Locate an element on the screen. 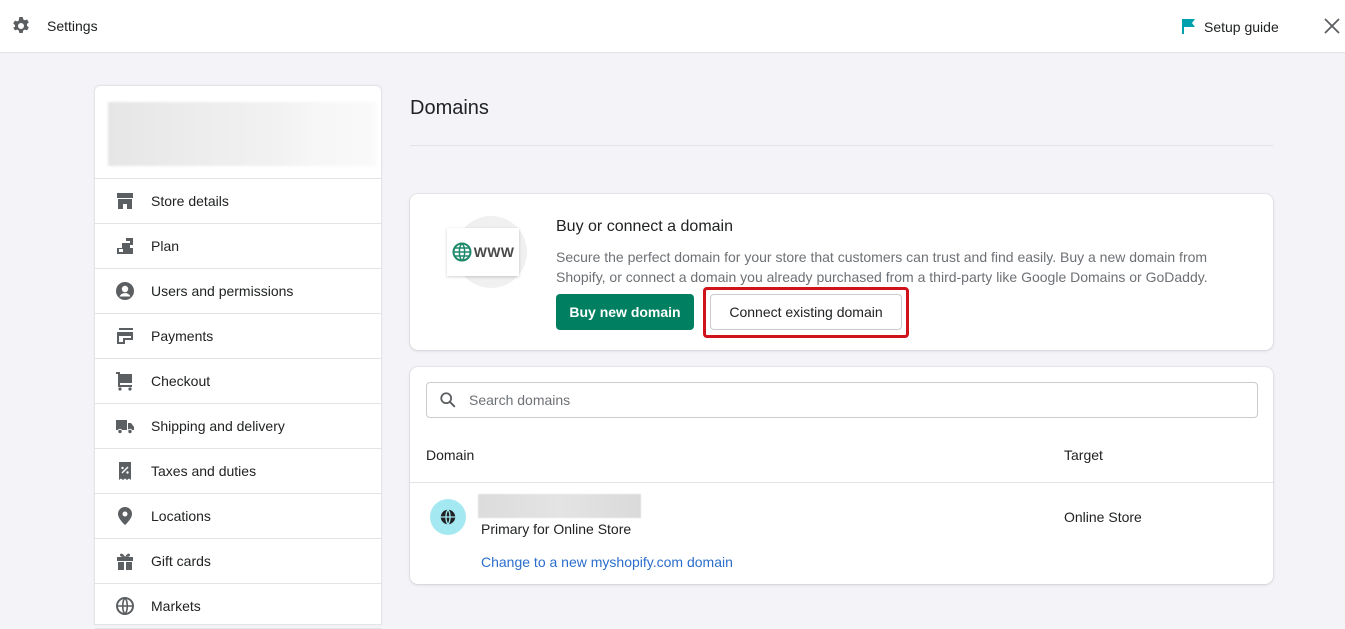 Image resolution: width=1345 pixels, height=629 pixels. sidebar-item-users-and-permissions: Users and permissions is located at coordinates (238, 291).